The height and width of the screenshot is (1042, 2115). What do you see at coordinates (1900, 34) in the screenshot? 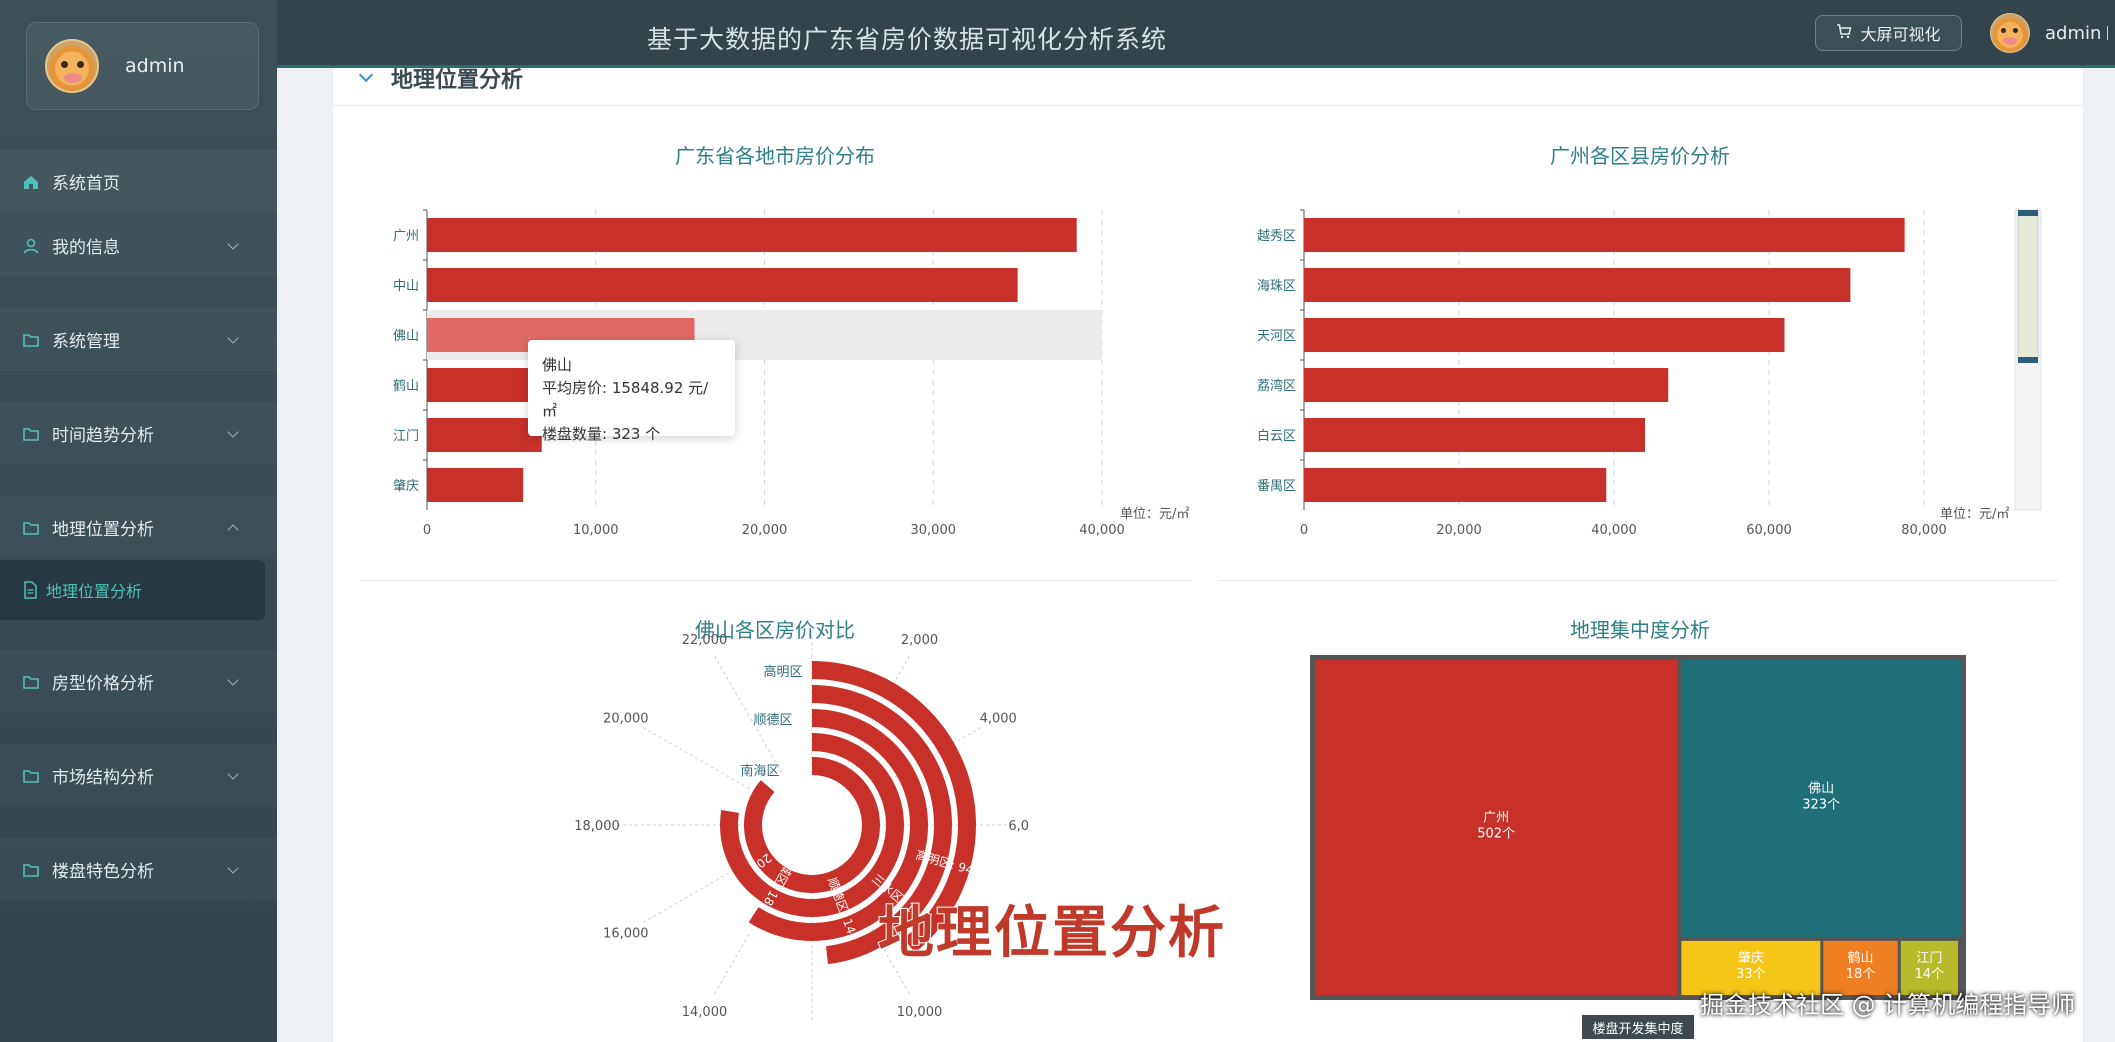
I see `big-screen-label: 大屏可视化` at bounding box center [1900, 34].